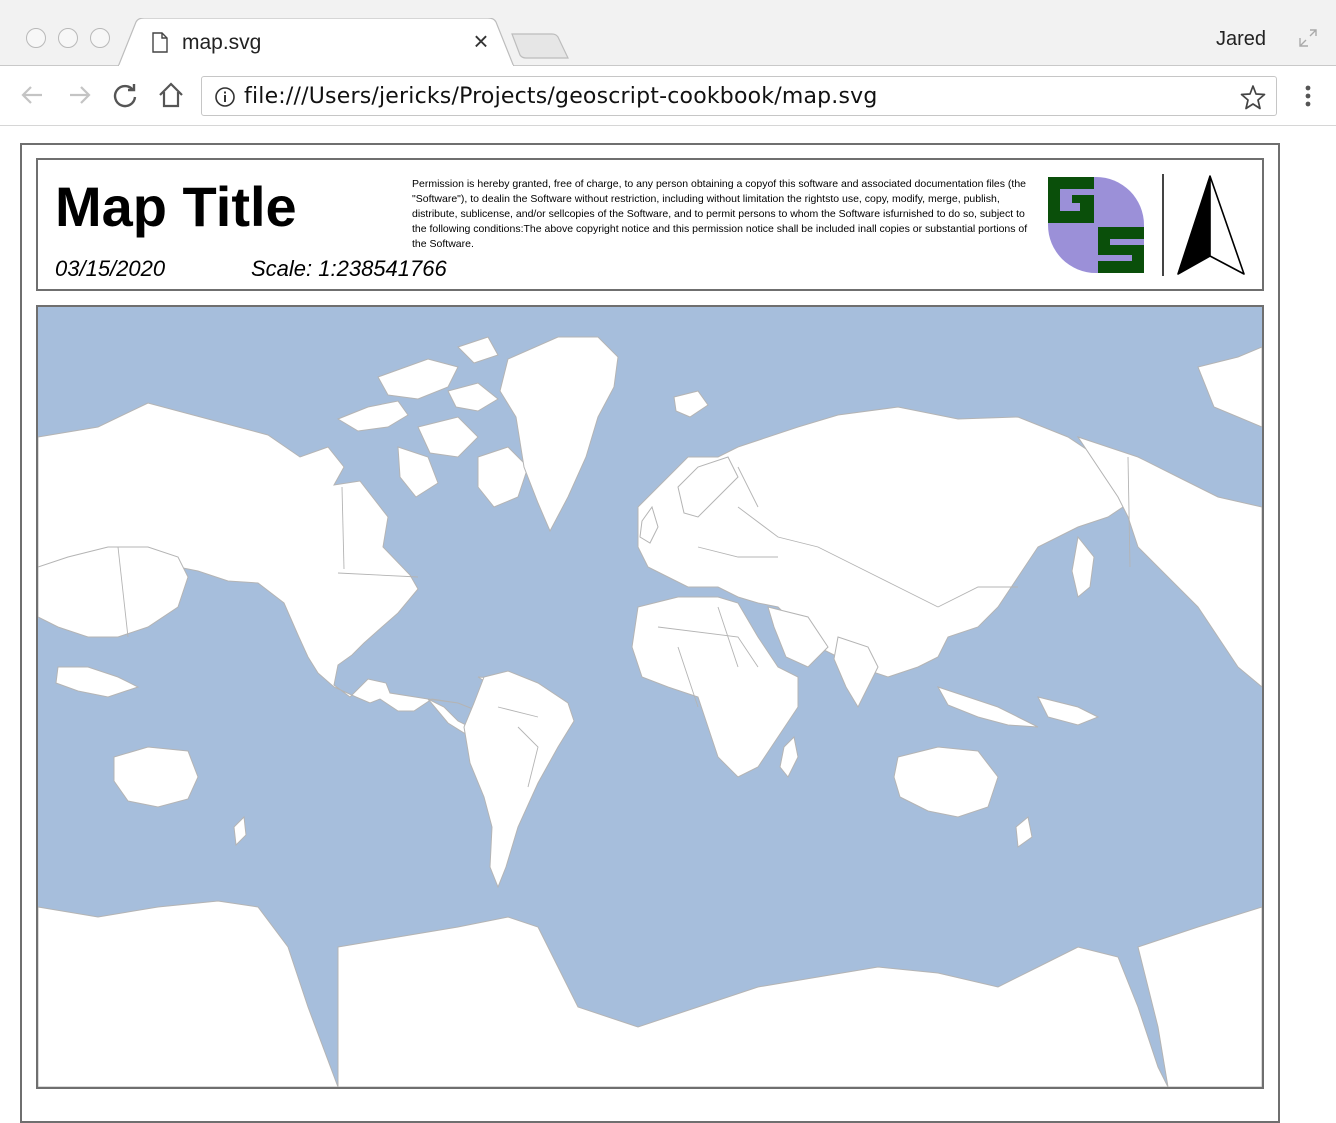 Image resolution: width=1336 pixels, height=1123 pixels. What do you see at coordinates (68, 38) in the screenshot?
I see `minimize-window-button` at bounding box center [68, 38].